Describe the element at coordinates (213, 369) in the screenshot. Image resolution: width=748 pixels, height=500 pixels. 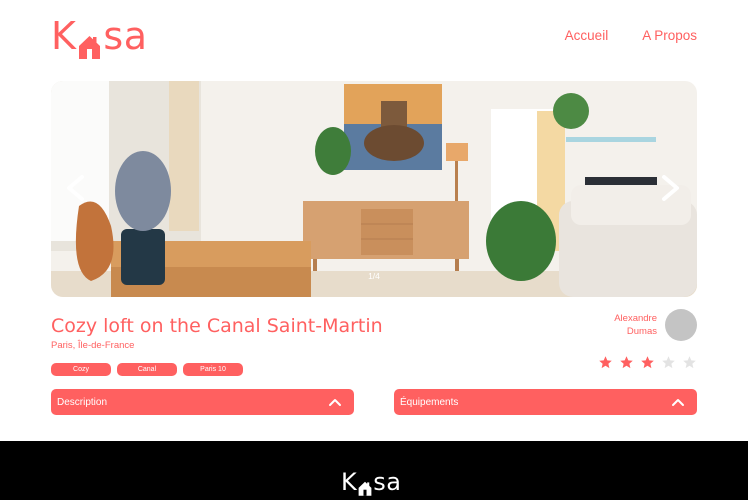
I see `tag: Paris 10` at that location.